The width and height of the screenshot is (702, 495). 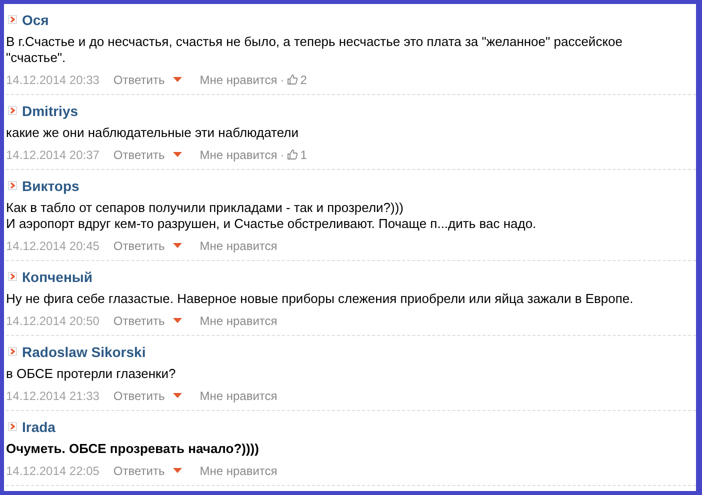 What do you see at coordinates (35, 20) in the screenshot?
I see `author-link: Ося` at bounding box center [35, 20].